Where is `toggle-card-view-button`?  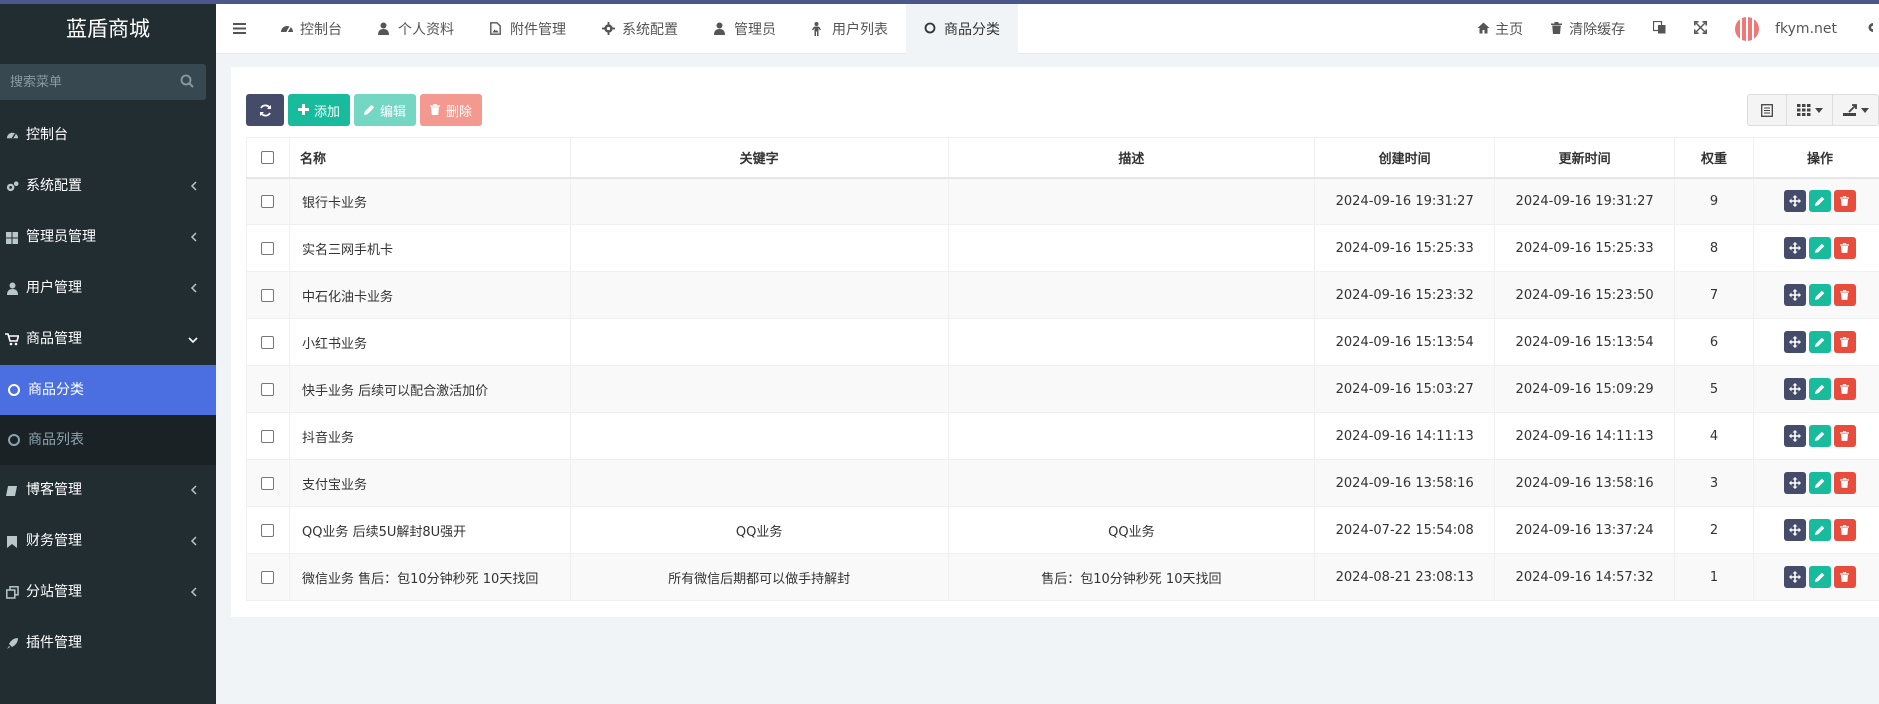
toggle-card-view-button is located at coordinates (1767, 110).